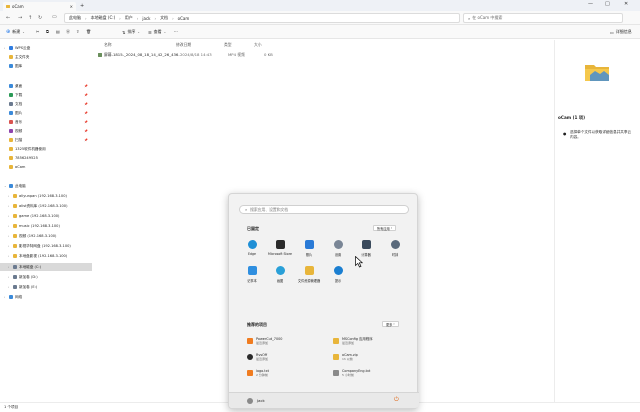 Image resolution: width=640 pixels, height=412 pixels. Describe the element at coordinates (338, 276) in the screenshot. I see `pinned-app-tips: 提示` at that location.